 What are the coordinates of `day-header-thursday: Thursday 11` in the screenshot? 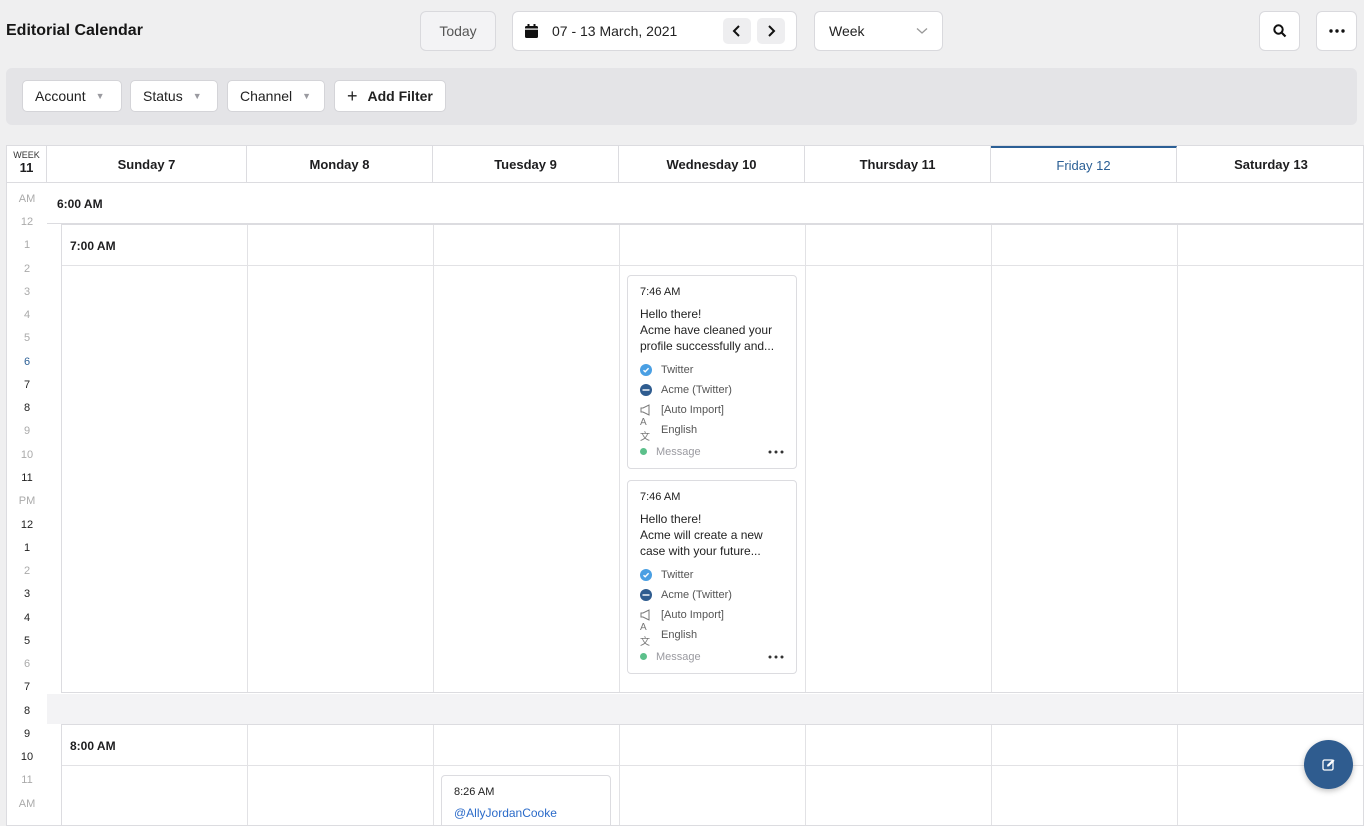 It's located at (898, 164).